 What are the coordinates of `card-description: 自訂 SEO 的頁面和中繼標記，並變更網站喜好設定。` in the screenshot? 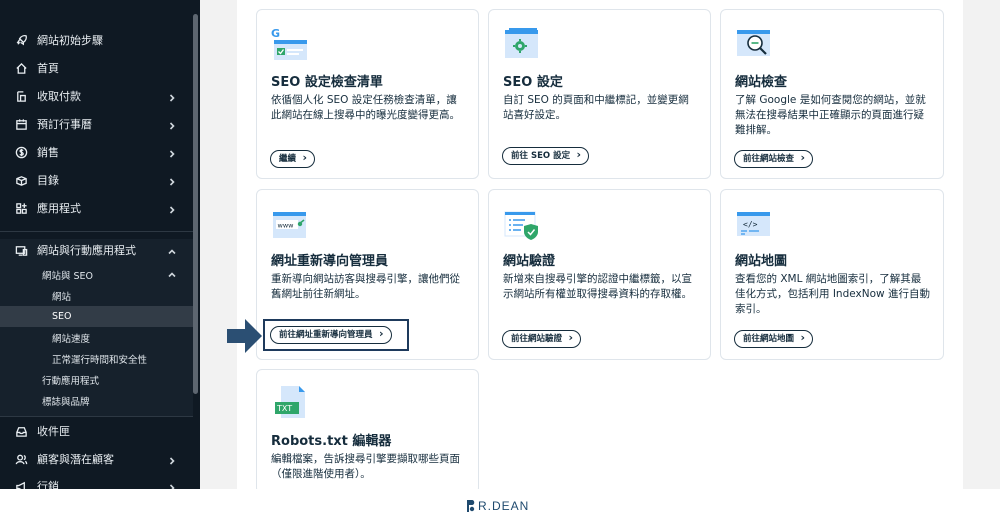 It's located at (596, 107).